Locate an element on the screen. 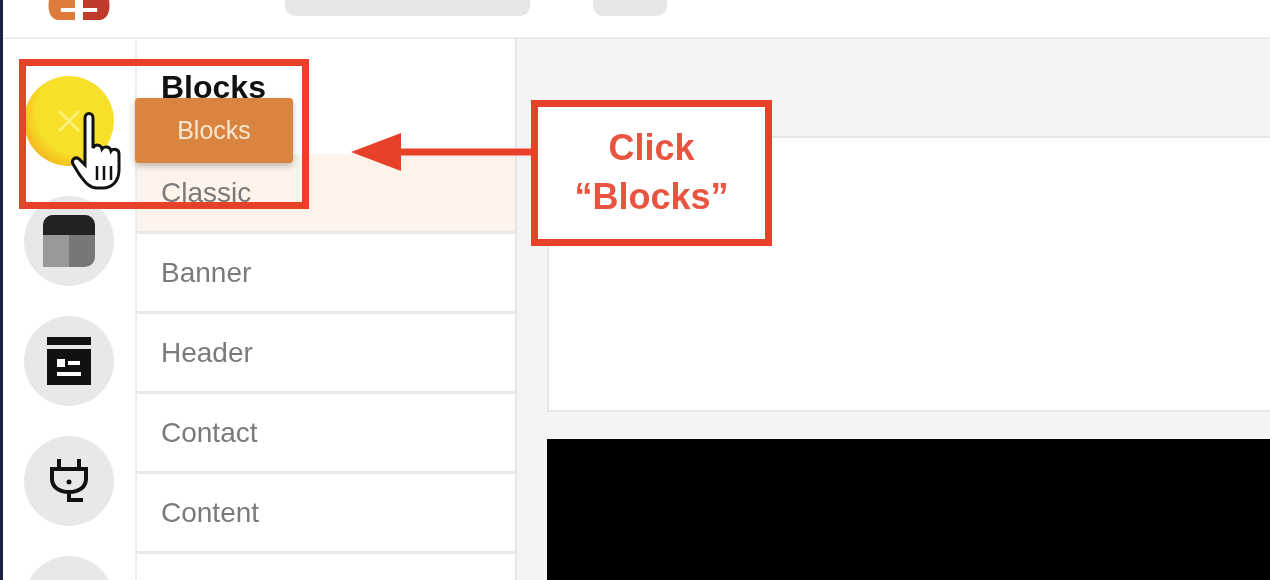  header-icon is located at coordinates (69, 361).